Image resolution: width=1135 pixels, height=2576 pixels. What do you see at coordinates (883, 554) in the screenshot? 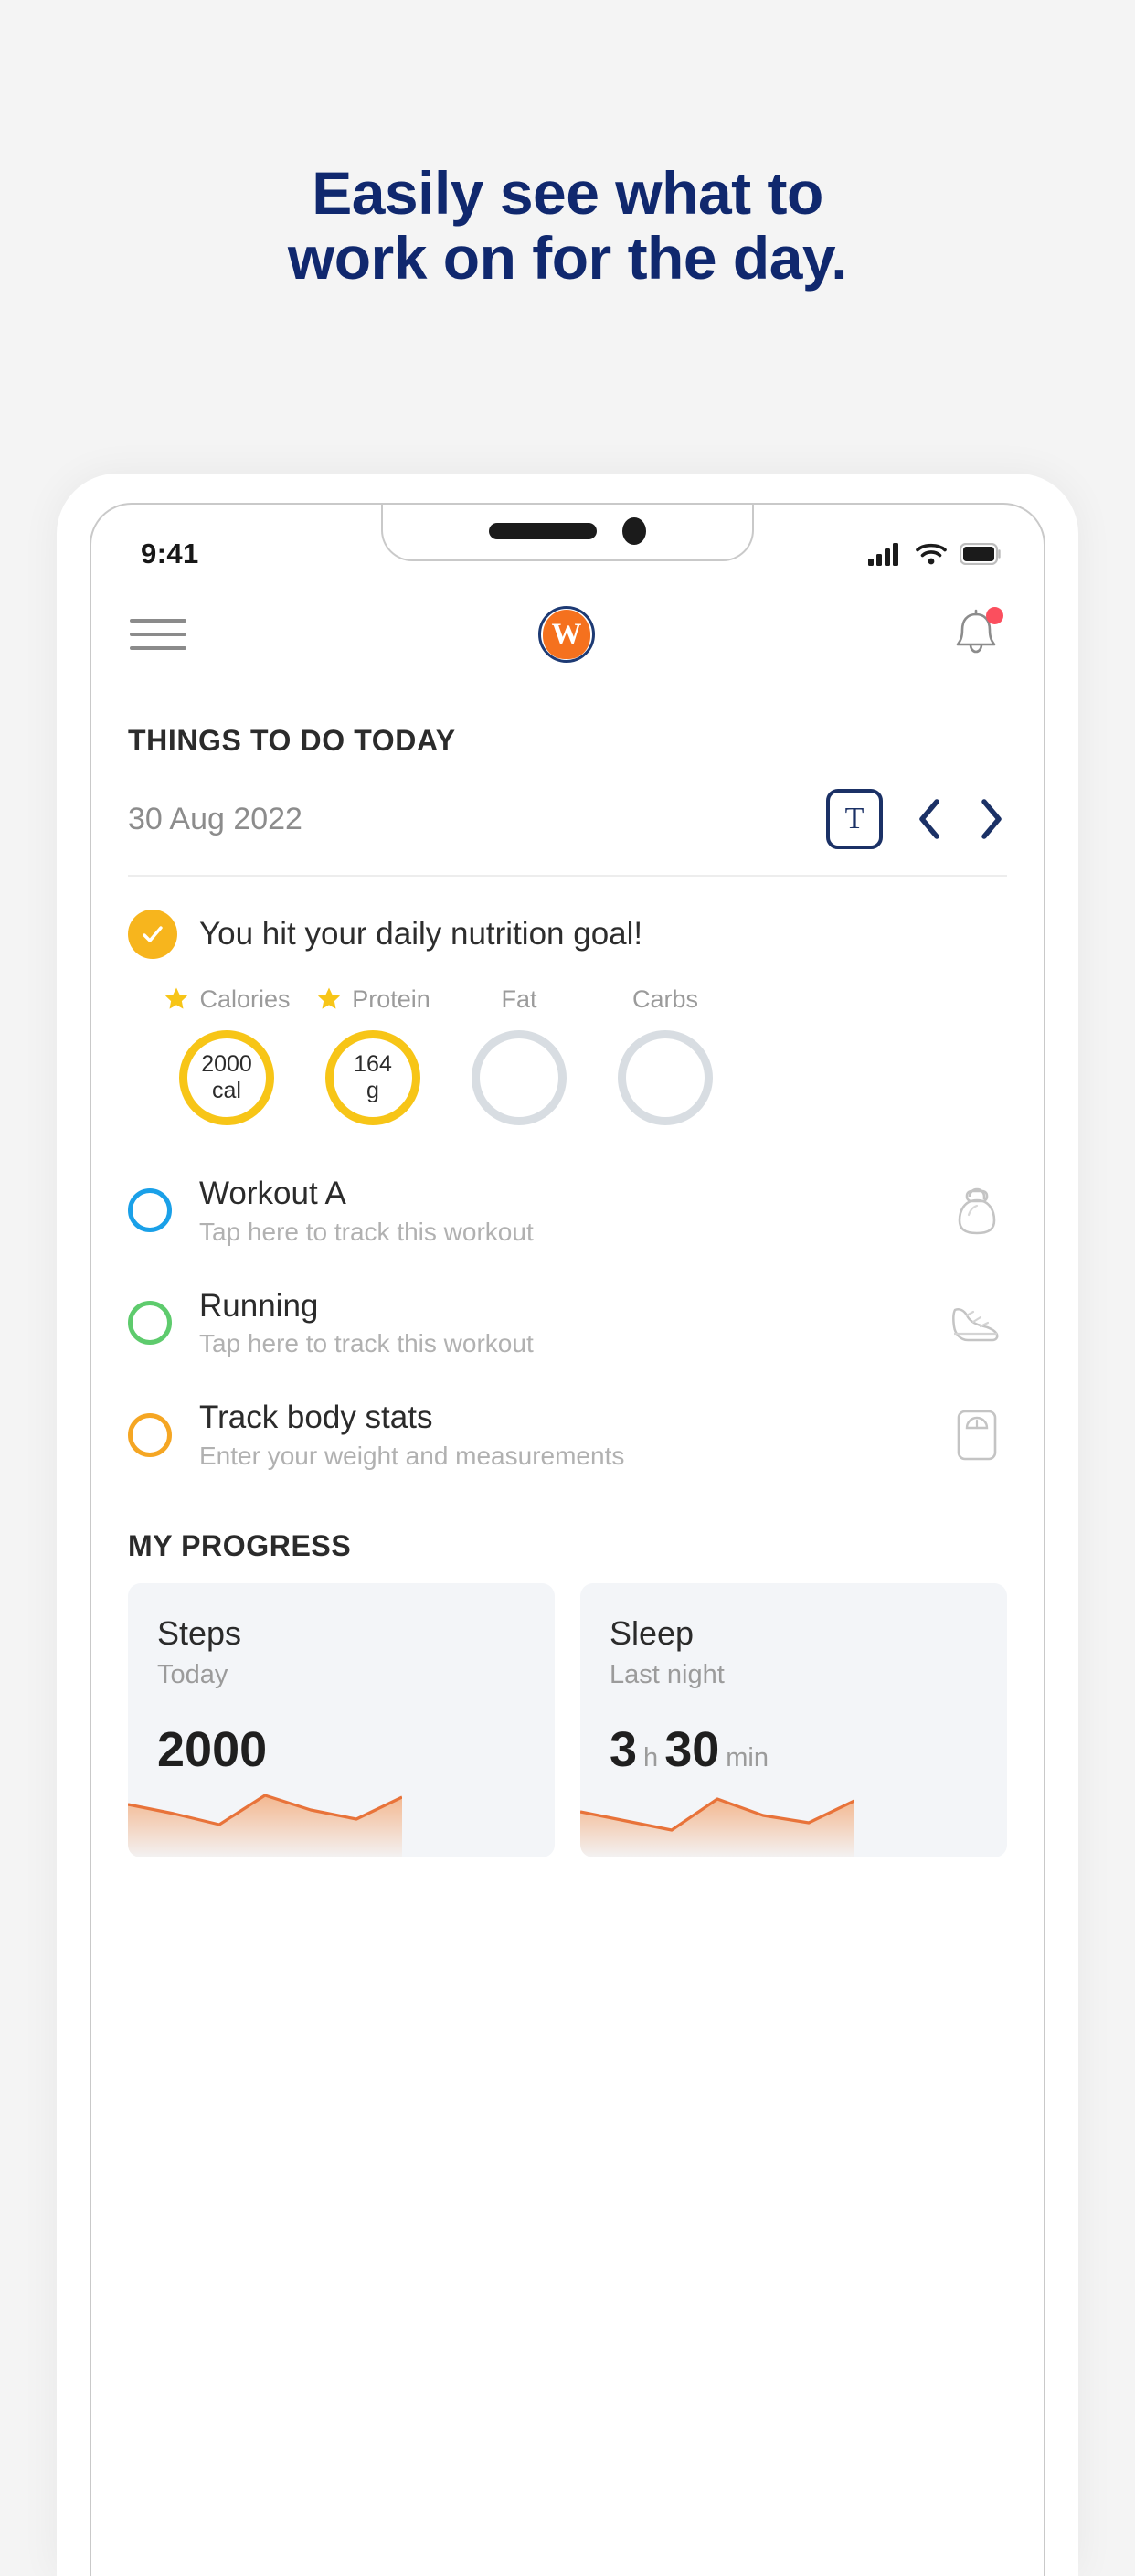
I see `cellular-signal-icon` at bounding box center [883, 554].